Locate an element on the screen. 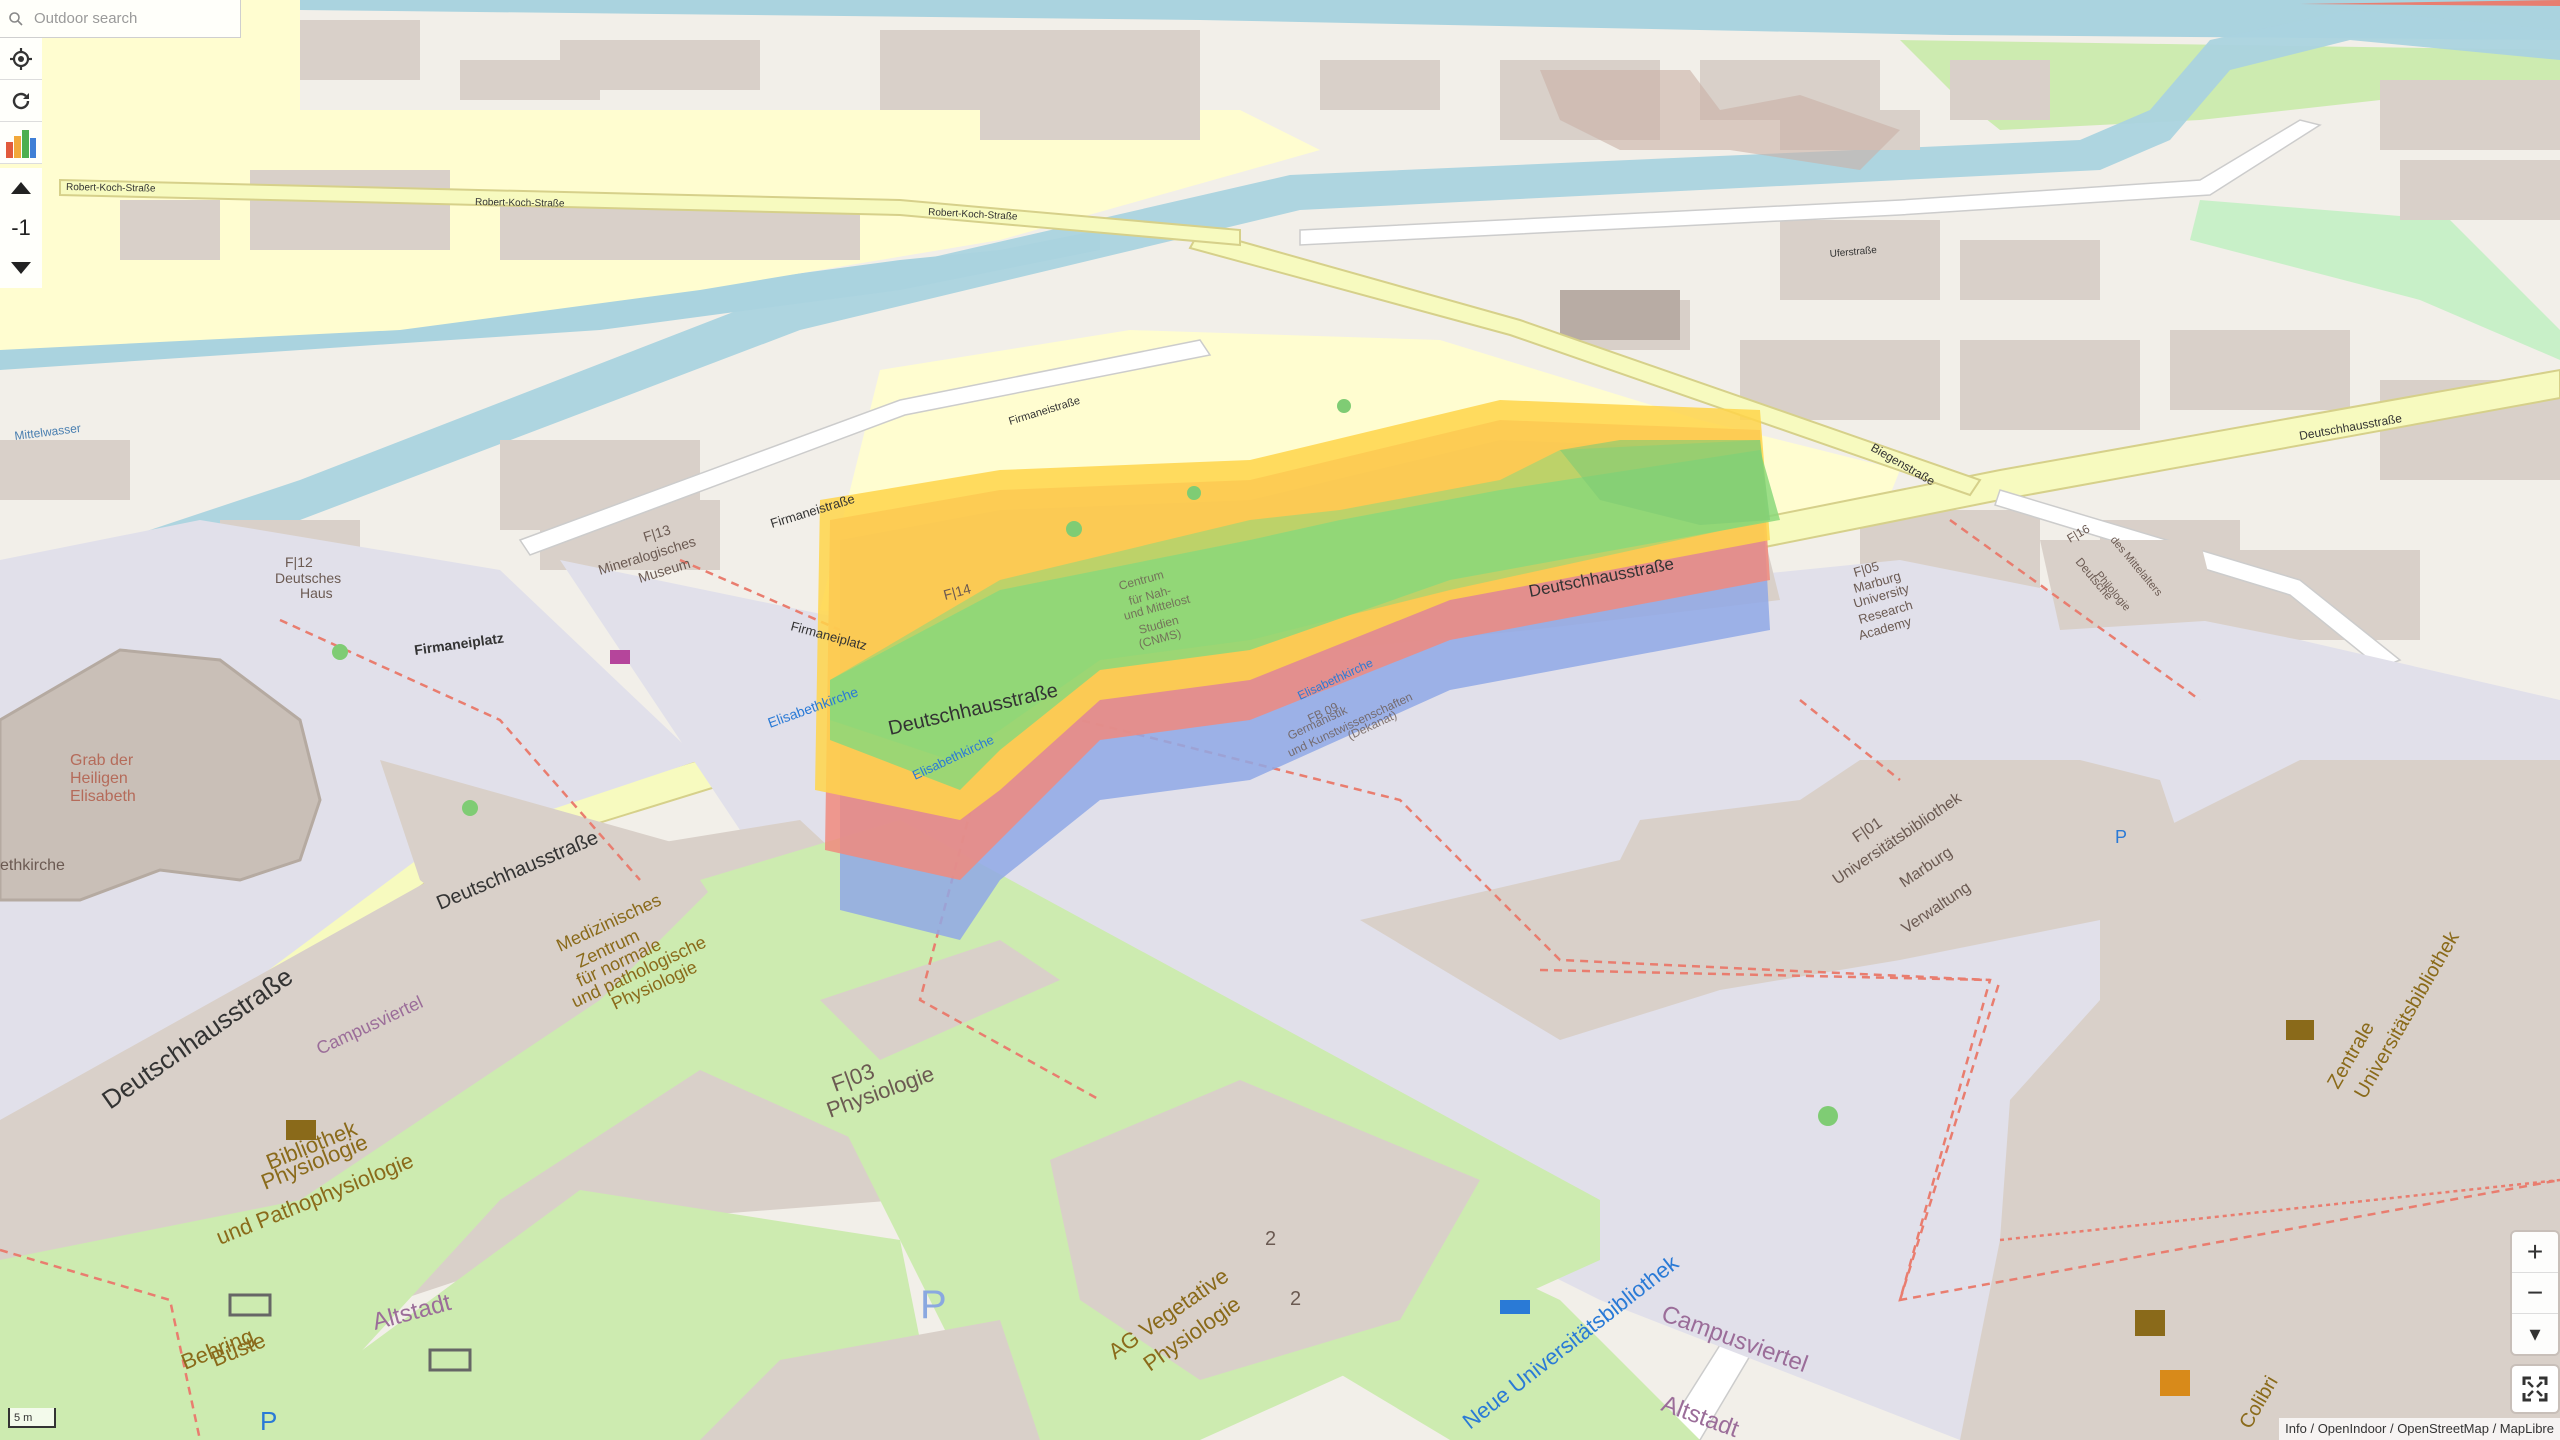 This screenshot has height=1440, width=2560. triangle-up-icon is located at coordinates (21, 188).